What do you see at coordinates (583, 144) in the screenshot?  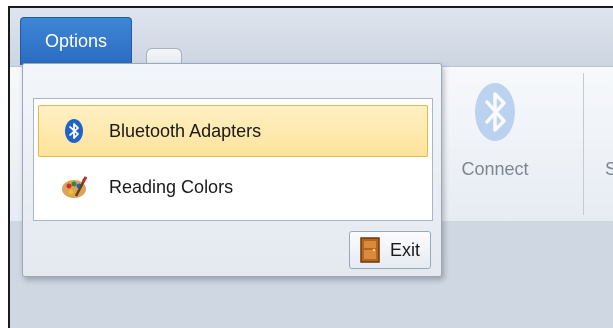 I see `ribbon-separator` at bounding box center [583, 144].